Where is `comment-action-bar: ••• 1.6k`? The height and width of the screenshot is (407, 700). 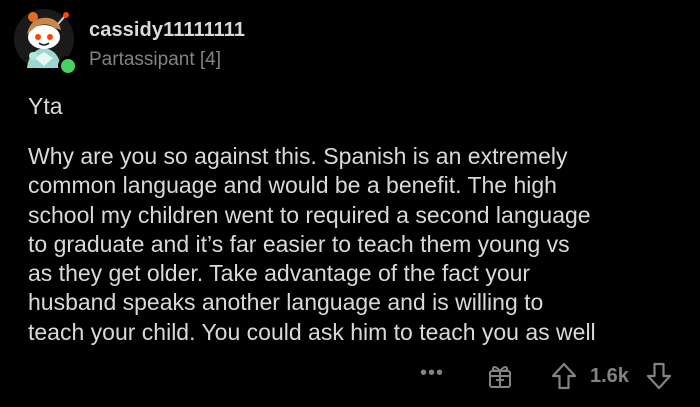 comment-action-bar: ••• 1.6k is located at coordinates (350, 377).